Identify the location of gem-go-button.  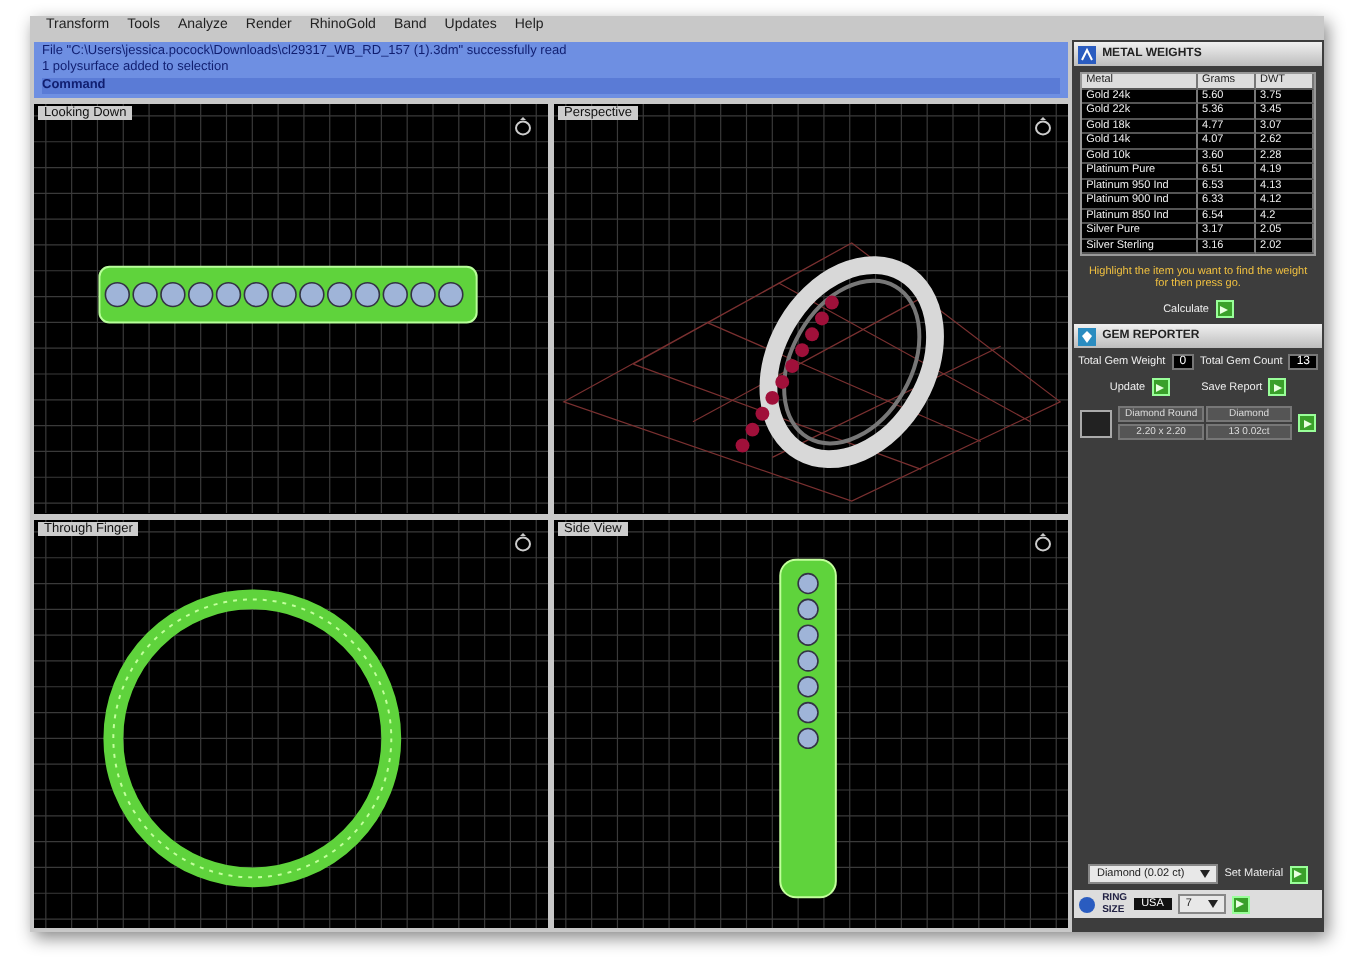
(1307, 423).